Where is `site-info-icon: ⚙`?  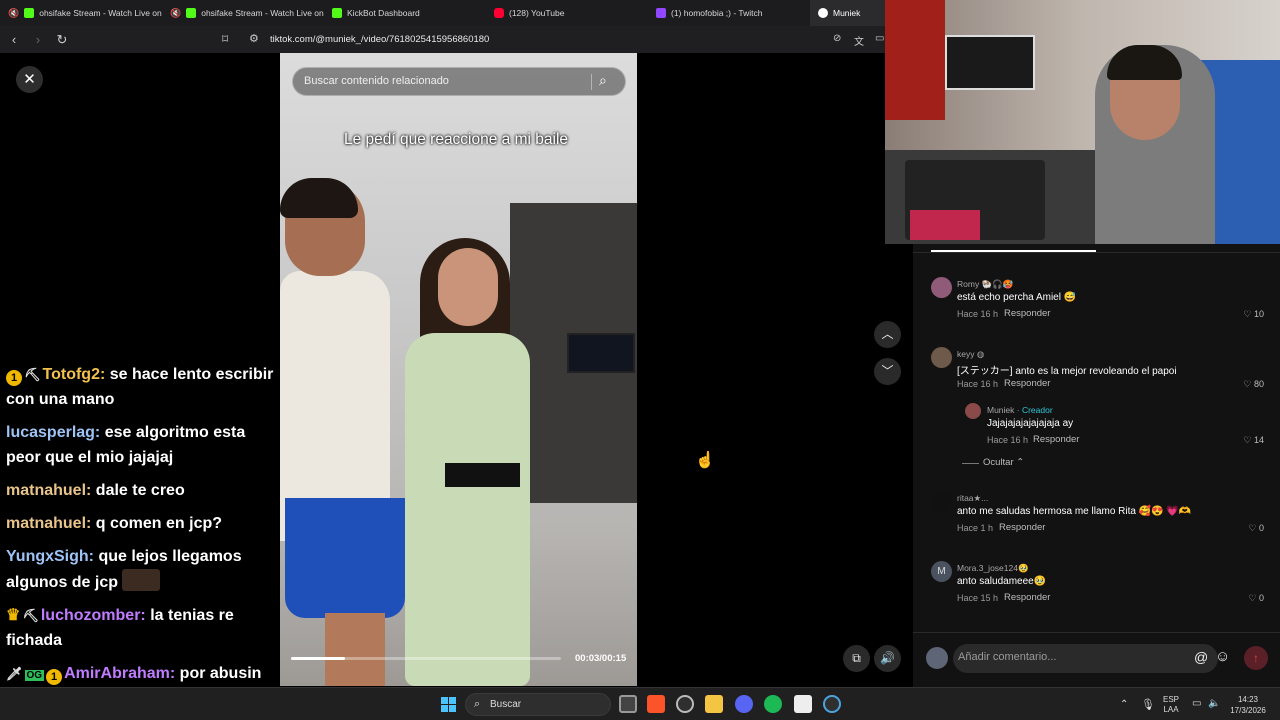 site-info-icon: ⚙ is located at coordinates (254, 38).